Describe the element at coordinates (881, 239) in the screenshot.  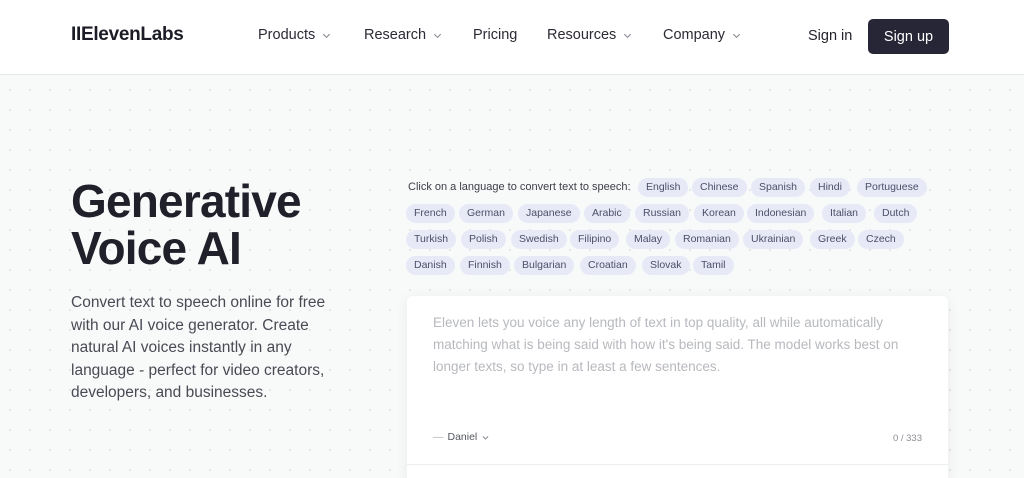
I see `language-chip-czech: Czech` at that location.